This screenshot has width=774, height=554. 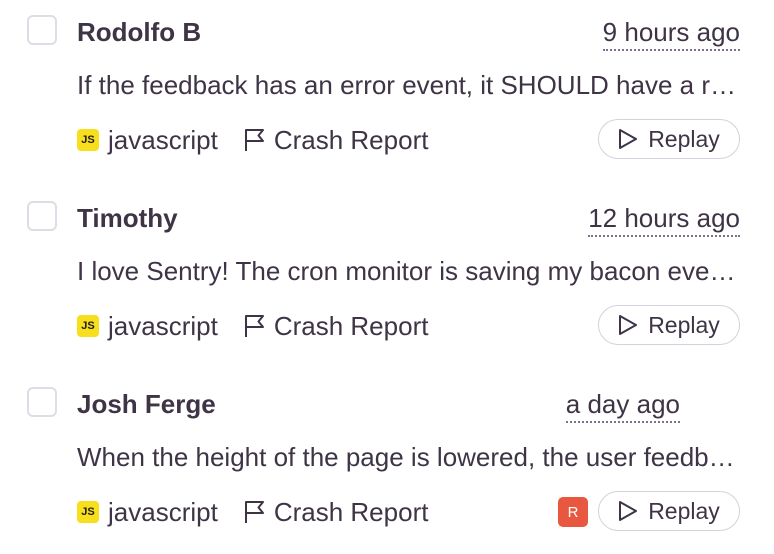 What do you see at coordinates (573, 512) in the screenshot?
I see `assignee-avatar: R` at bounding box center [573, 512].